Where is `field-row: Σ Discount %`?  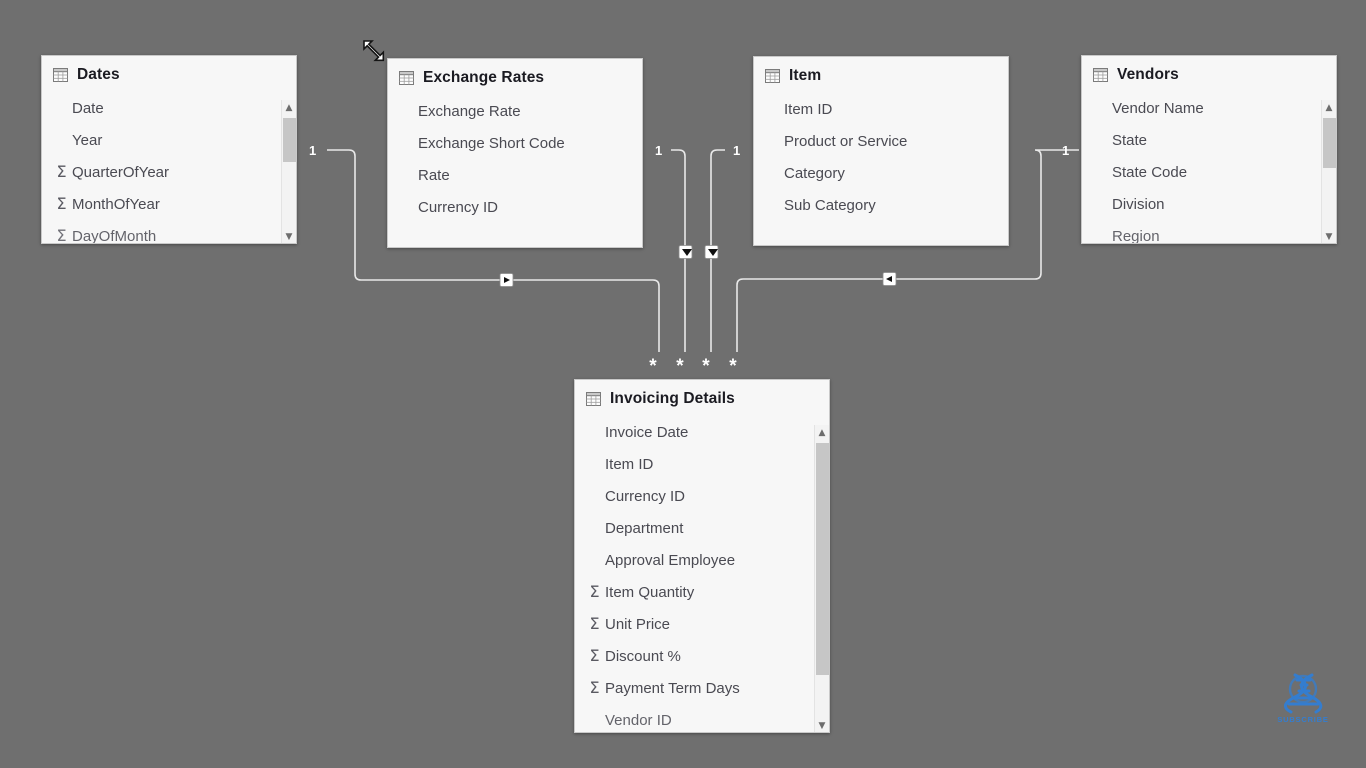 field-row: Σ Discount % is located at coordinates (702, 656).